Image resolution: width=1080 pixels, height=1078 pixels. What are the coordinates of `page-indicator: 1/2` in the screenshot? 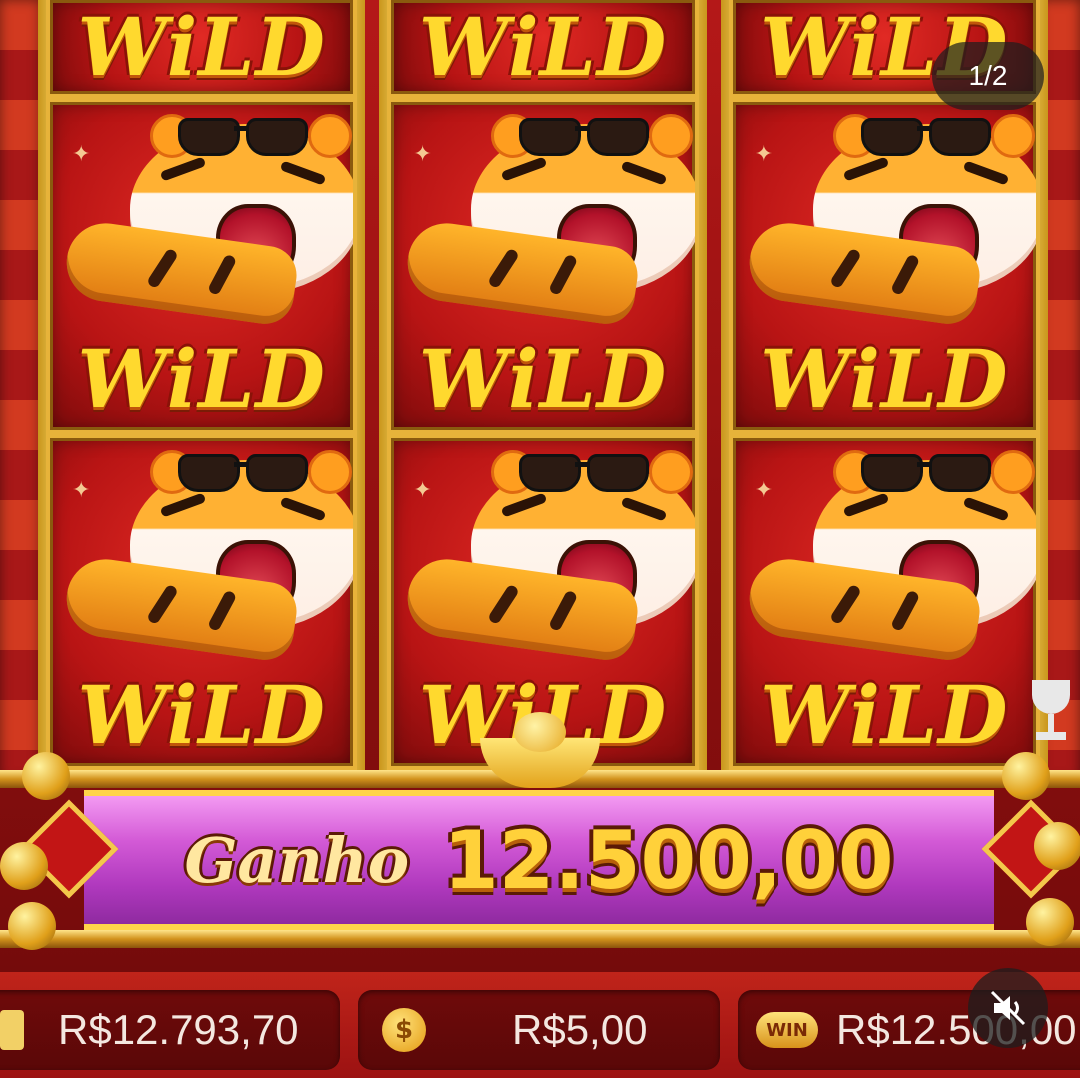 It's located at (988, 76).